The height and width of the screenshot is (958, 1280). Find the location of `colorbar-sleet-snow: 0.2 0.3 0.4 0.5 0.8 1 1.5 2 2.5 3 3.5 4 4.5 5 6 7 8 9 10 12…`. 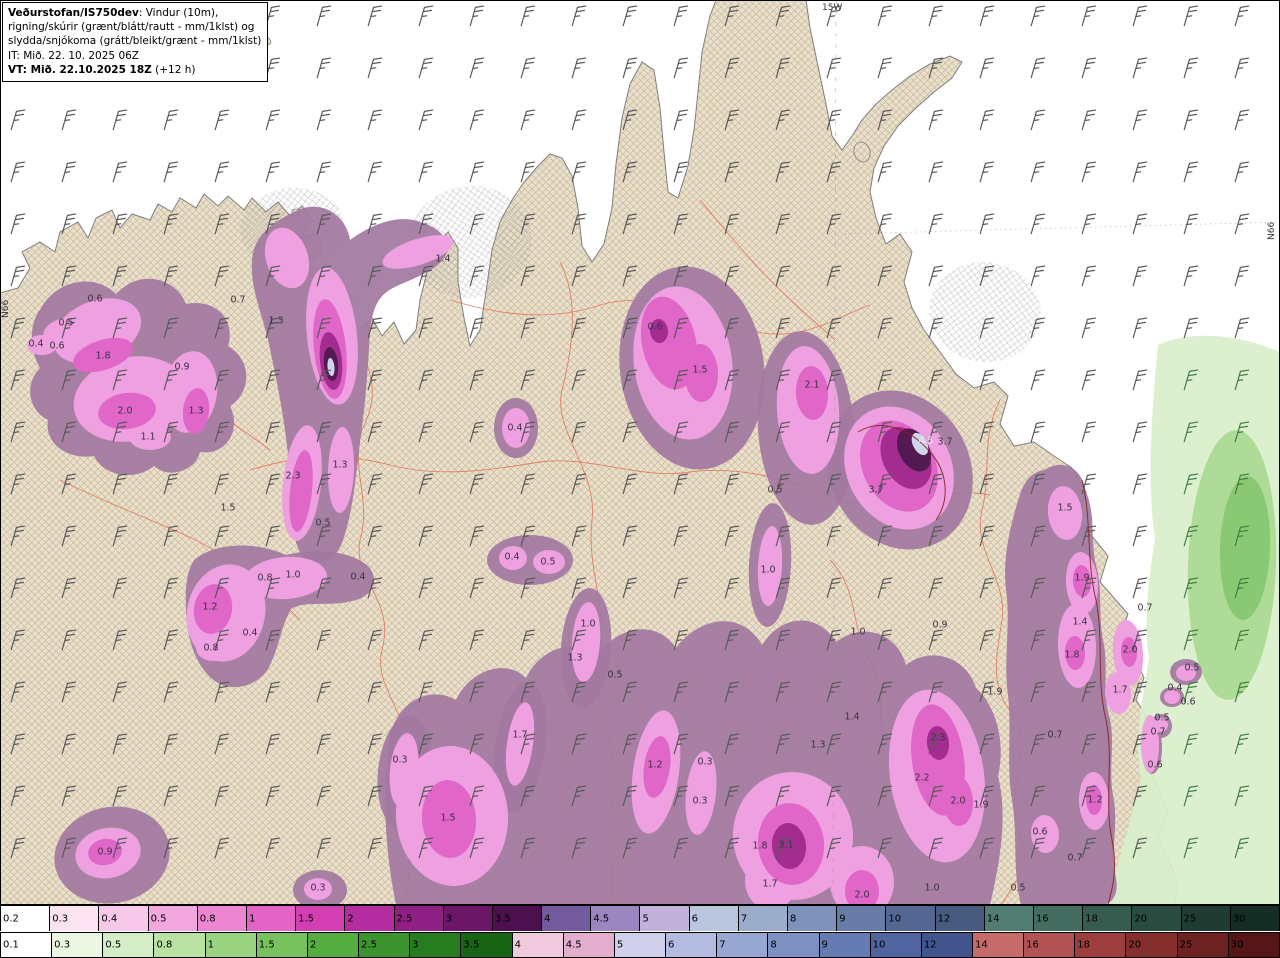

colorbar-sleet-snow: 0.2 0.3 0.4 0.5 0.8 1 1.5 2 2.5 3 3.5 4 4.5 5 6 7 8 9 10 12… is located at coordinates (640, 918).